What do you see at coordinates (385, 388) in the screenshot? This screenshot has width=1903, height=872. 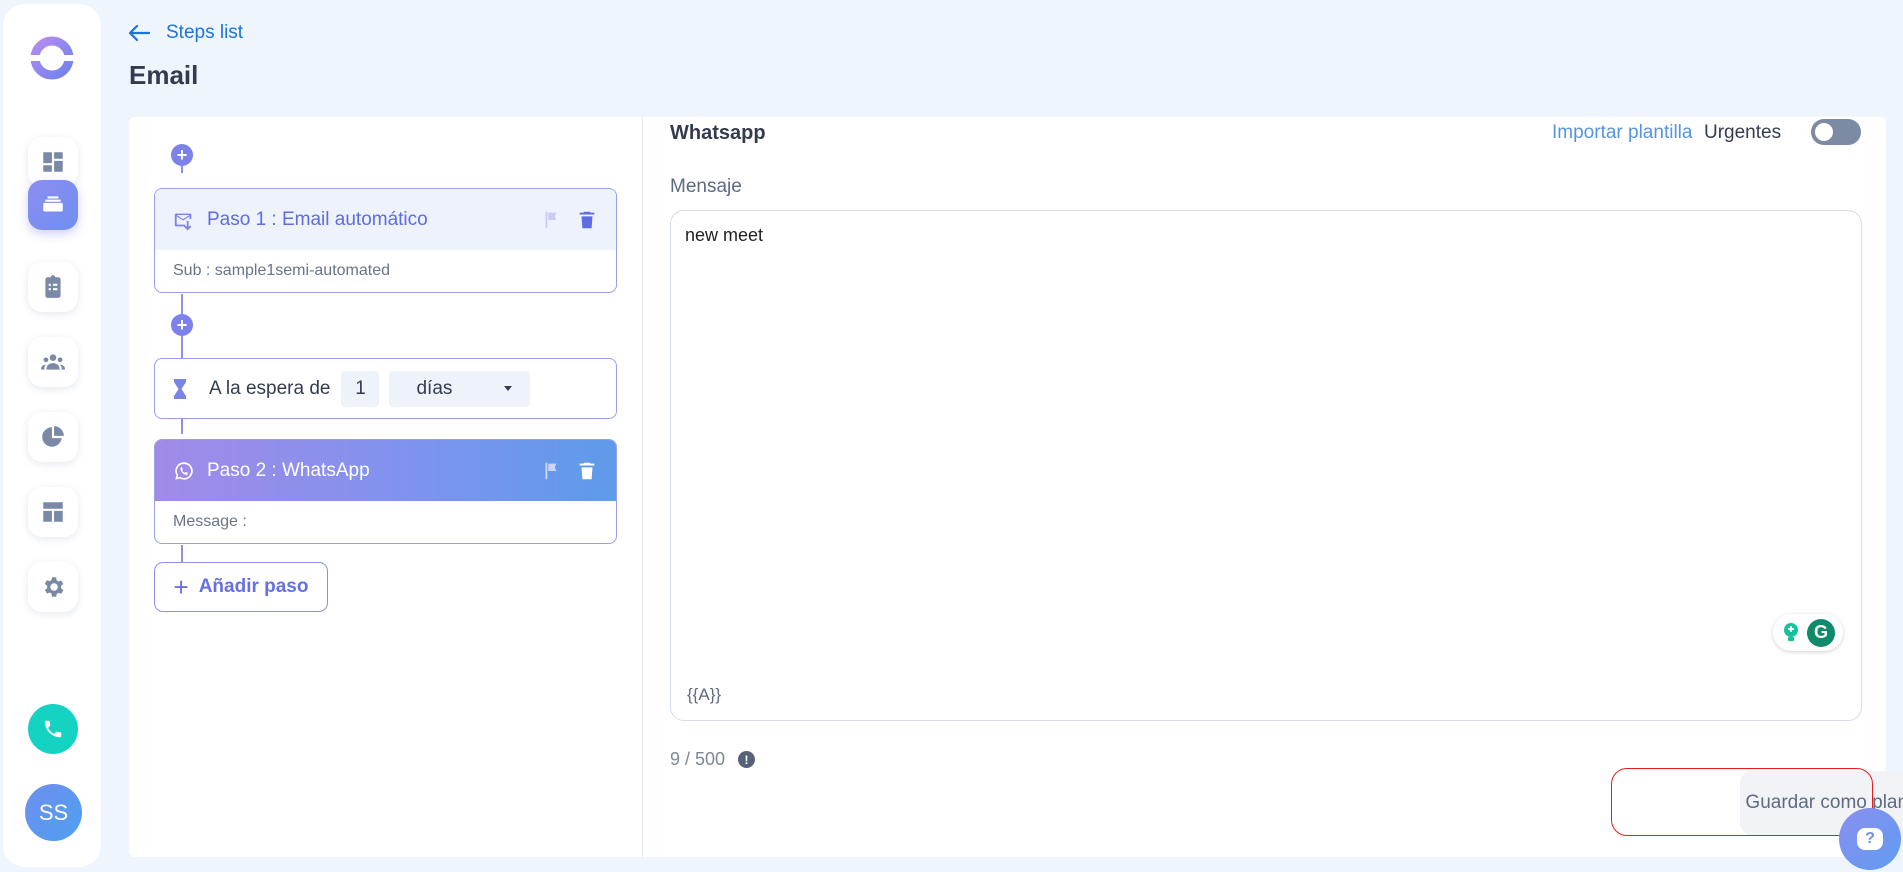 I see `wait-step: A la espera de 1 días` at bounding box center [385, 388].